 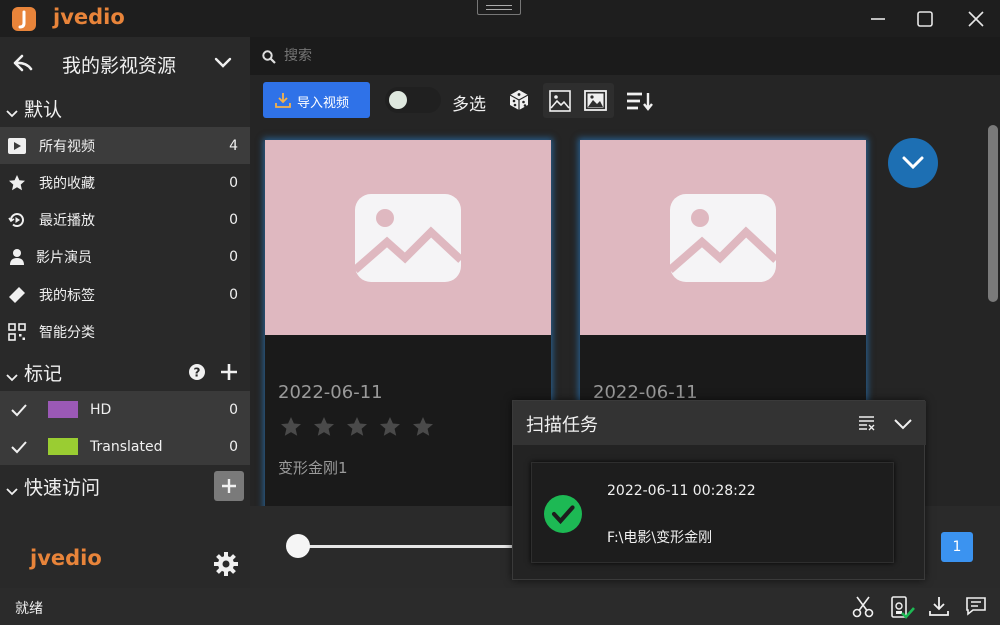 What do you see at coordinates (67, 332) in the screenshot?
I see `sidebar-item-label: 智能分类` at bounding box center [67, 332].